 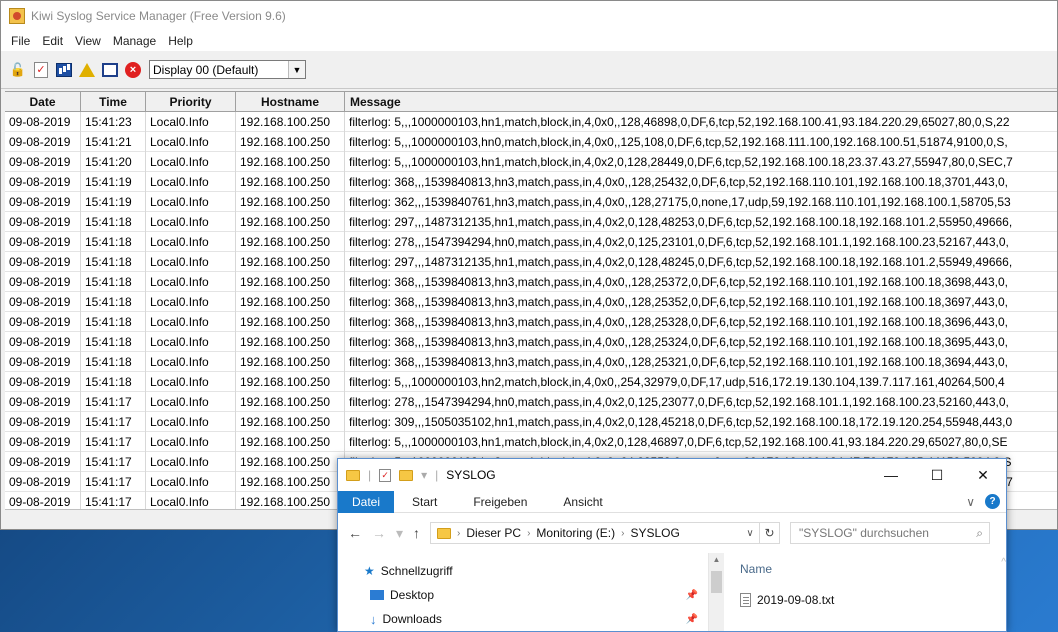 I want to click on file-item: 2019-09-08.txt, so click(x=873, y=600).